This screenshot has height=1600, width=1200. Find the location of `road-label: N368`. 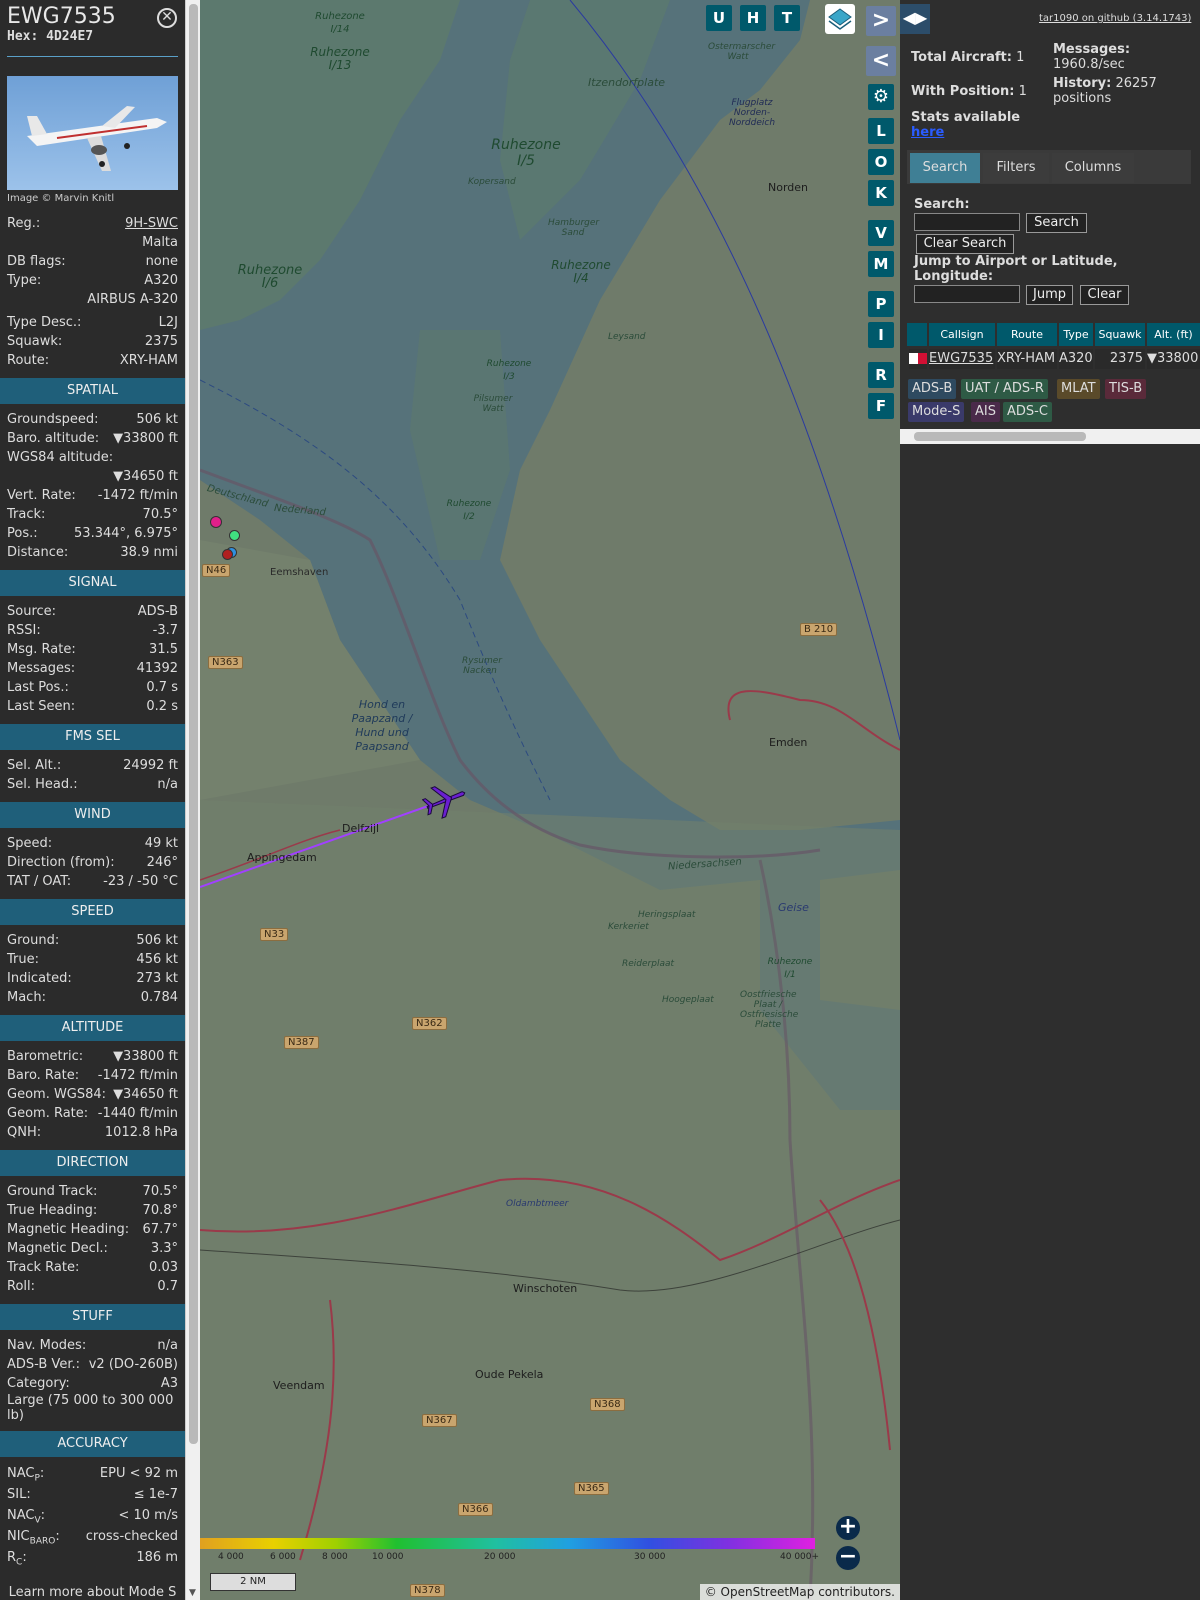

road-label: N368 is located at coordinates (607, 1404).